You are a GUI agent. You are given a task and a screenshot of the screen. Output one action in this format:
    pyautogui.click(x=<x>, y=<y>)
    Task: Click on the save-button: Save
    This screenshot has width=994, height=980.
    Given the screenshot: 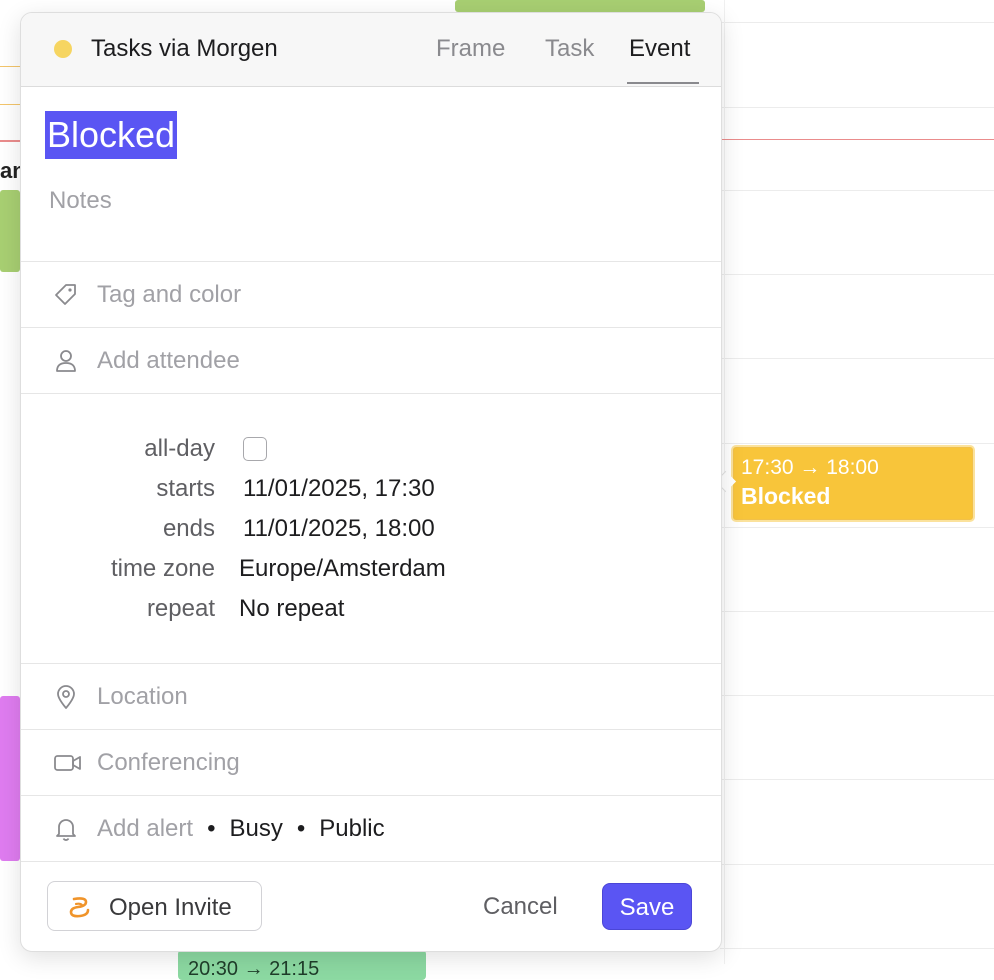 What is the action you would take?
    pyautogui.click(x=647, y=906)
    